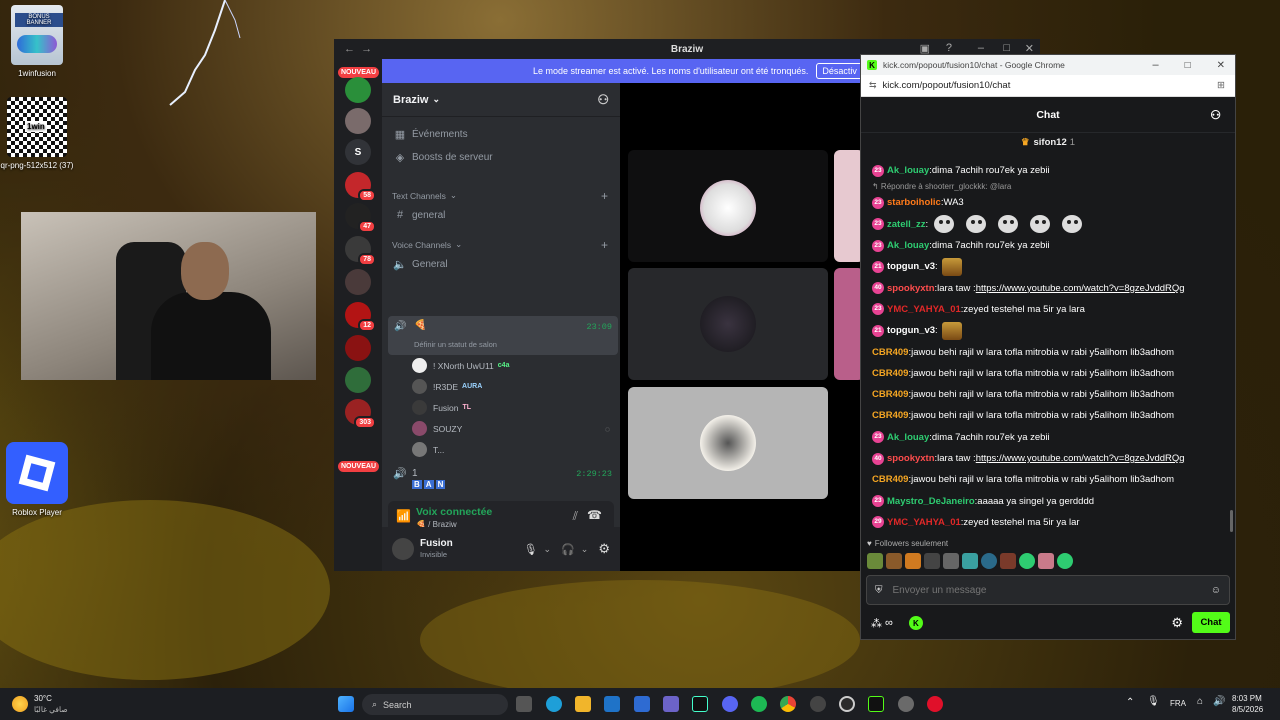 This screenshot has width=1280, height=720. I want to click on guild-icon: 47, so click(360, 218).